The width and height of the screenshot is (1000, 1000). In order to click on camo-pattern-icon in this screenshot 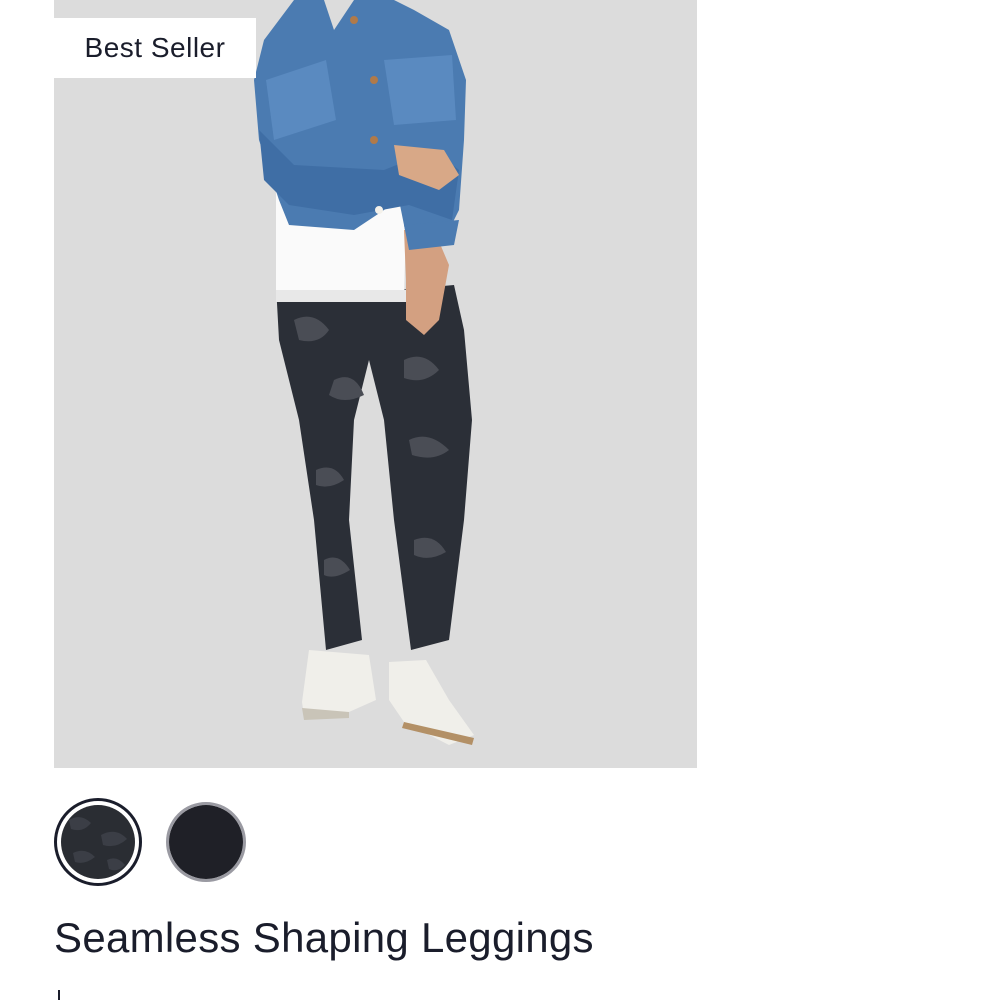, I will do `click(98, 842)`.